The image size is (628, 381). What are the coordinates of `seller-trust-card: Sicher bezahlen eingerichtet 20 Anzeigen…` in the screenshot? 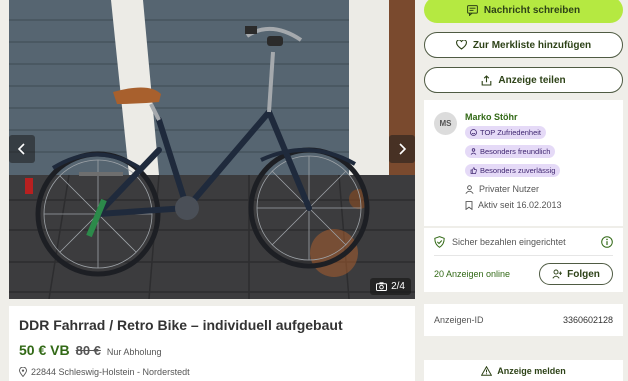 It's located at (523, 260).